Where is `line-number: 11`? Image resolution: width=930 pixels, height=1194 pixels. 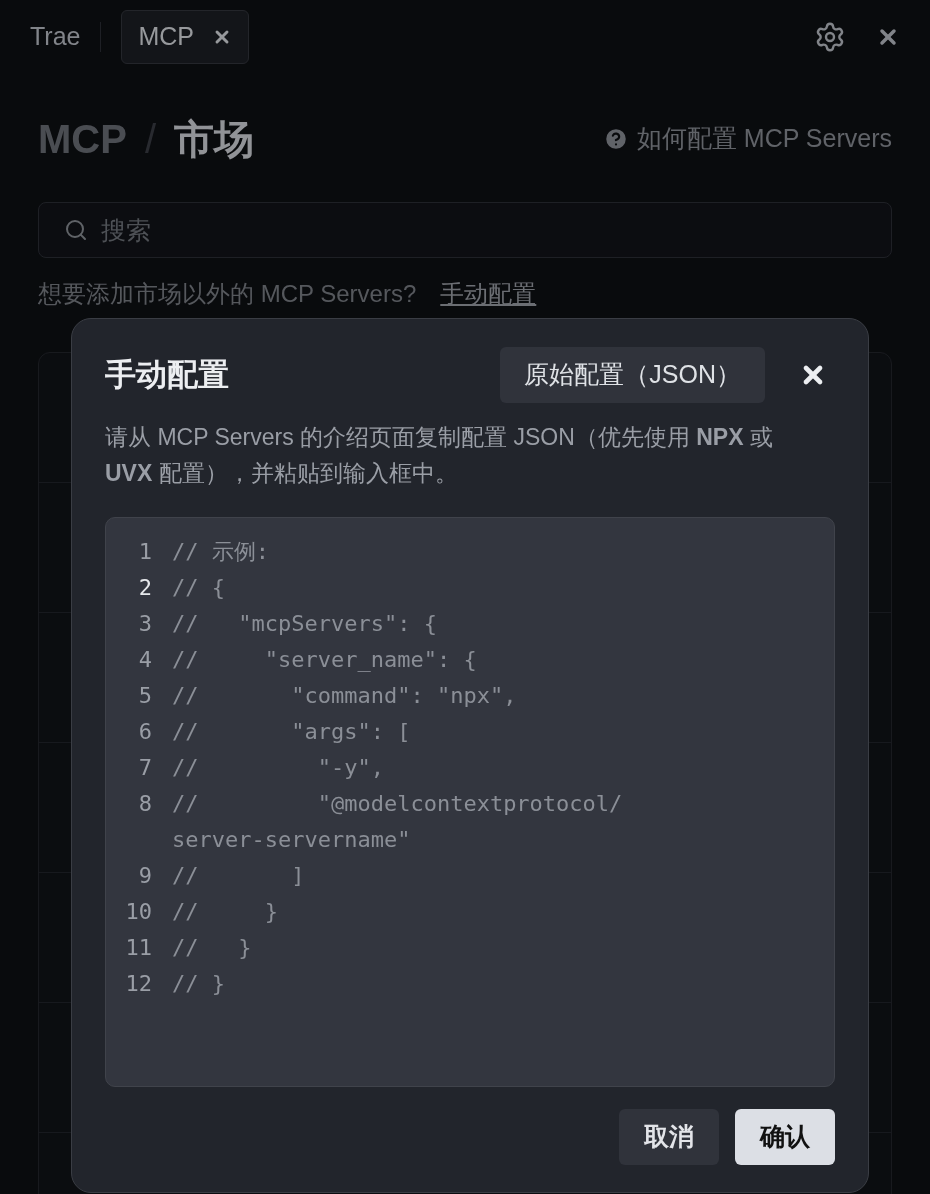 line-number: 11 is located at coordinates (138, 948).